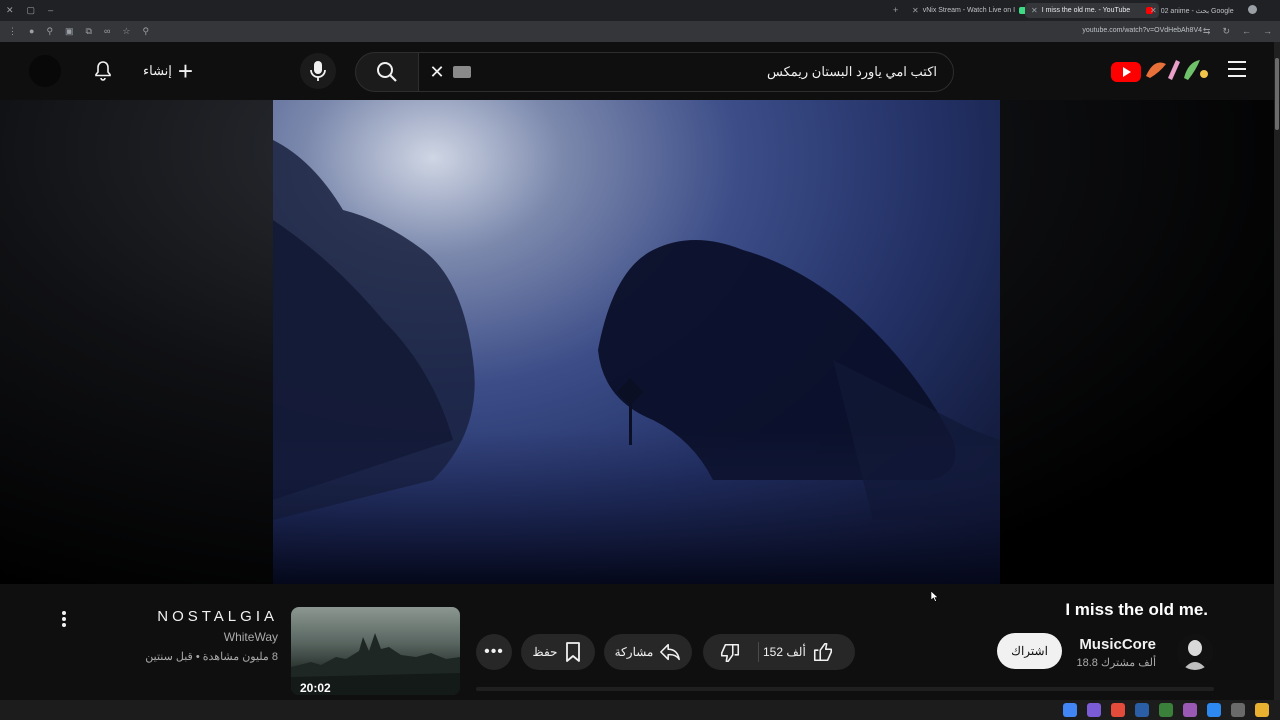 The image size is (1280, 720). What do you see at coordinates (45, 71) in the screenshot?
I see `account-avatar` at bounding box center [45, 71].